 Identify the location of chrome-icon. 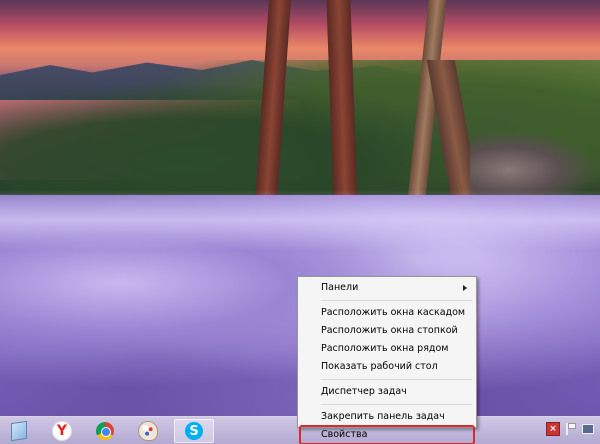
(105, 431).